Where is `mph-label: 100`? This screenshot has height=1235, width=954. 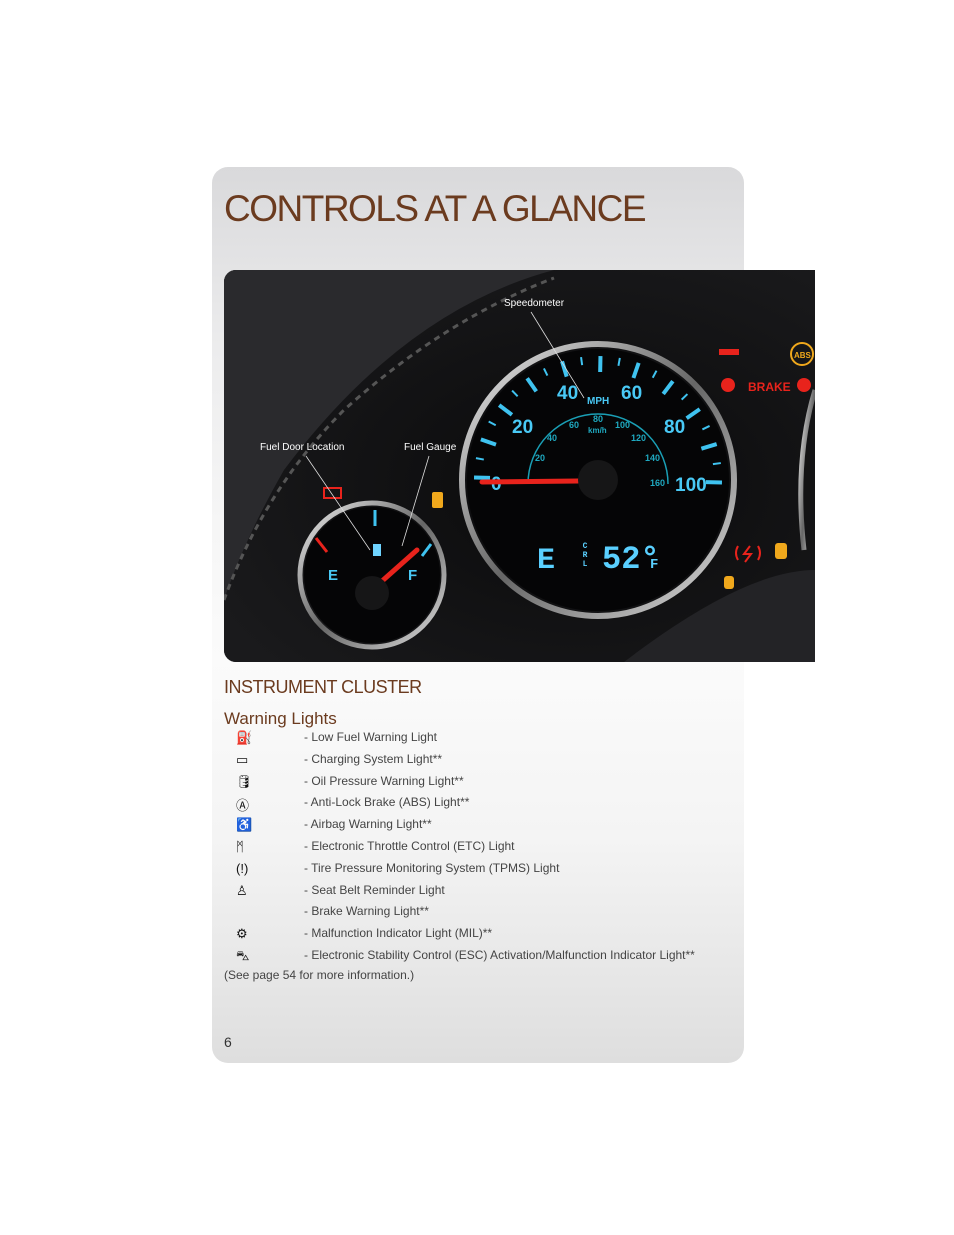 mph-label: 100 is located at coordinates (691, 485).